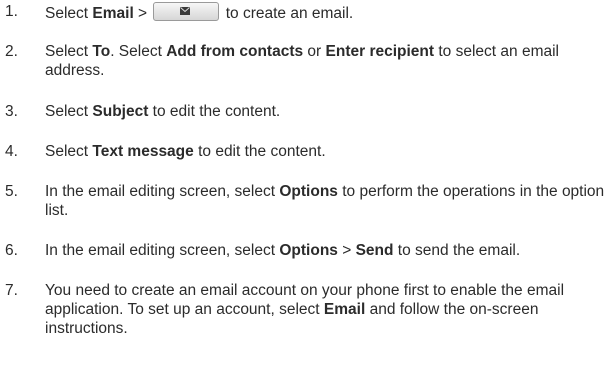 Image resolution: width=611 pixels, height=365 pixels. I want to click on text-run: . Select, so click(138, 51).